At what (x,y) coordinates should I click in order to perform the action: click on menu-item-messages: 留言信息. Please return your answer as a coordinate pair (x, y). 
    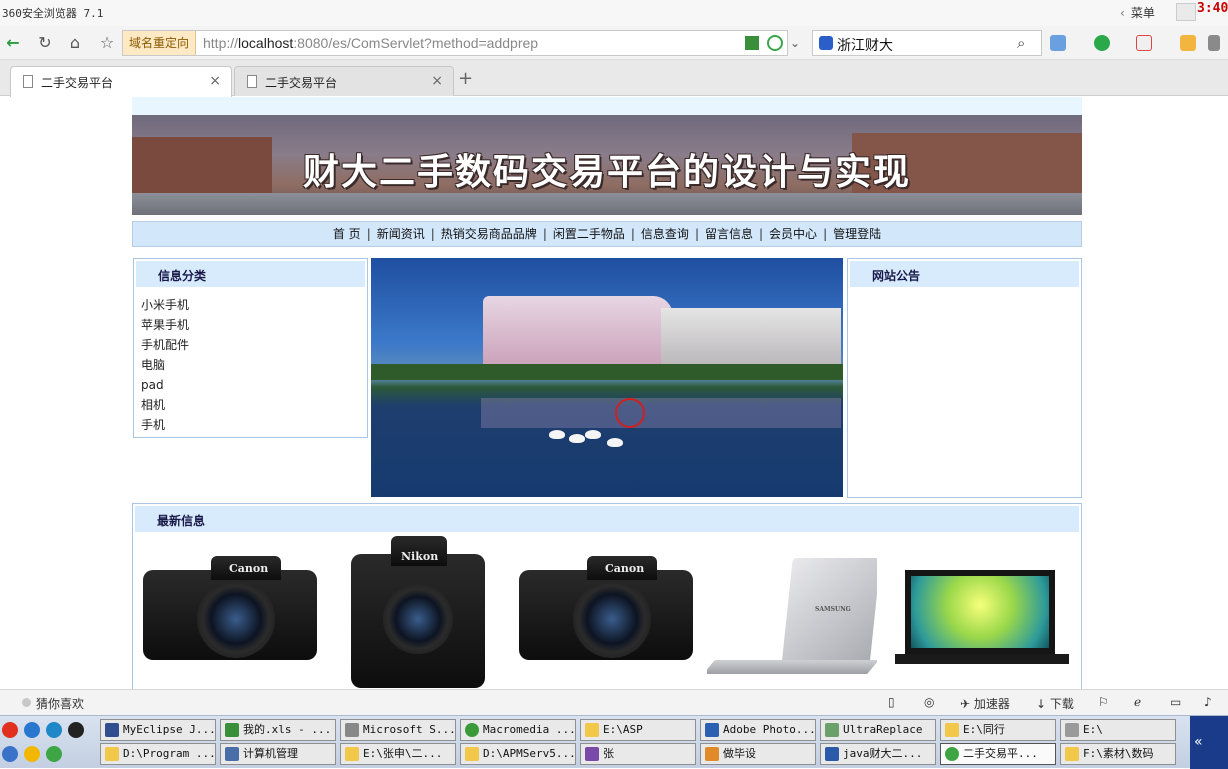
    Looking at the image, I should click on (729, 234).